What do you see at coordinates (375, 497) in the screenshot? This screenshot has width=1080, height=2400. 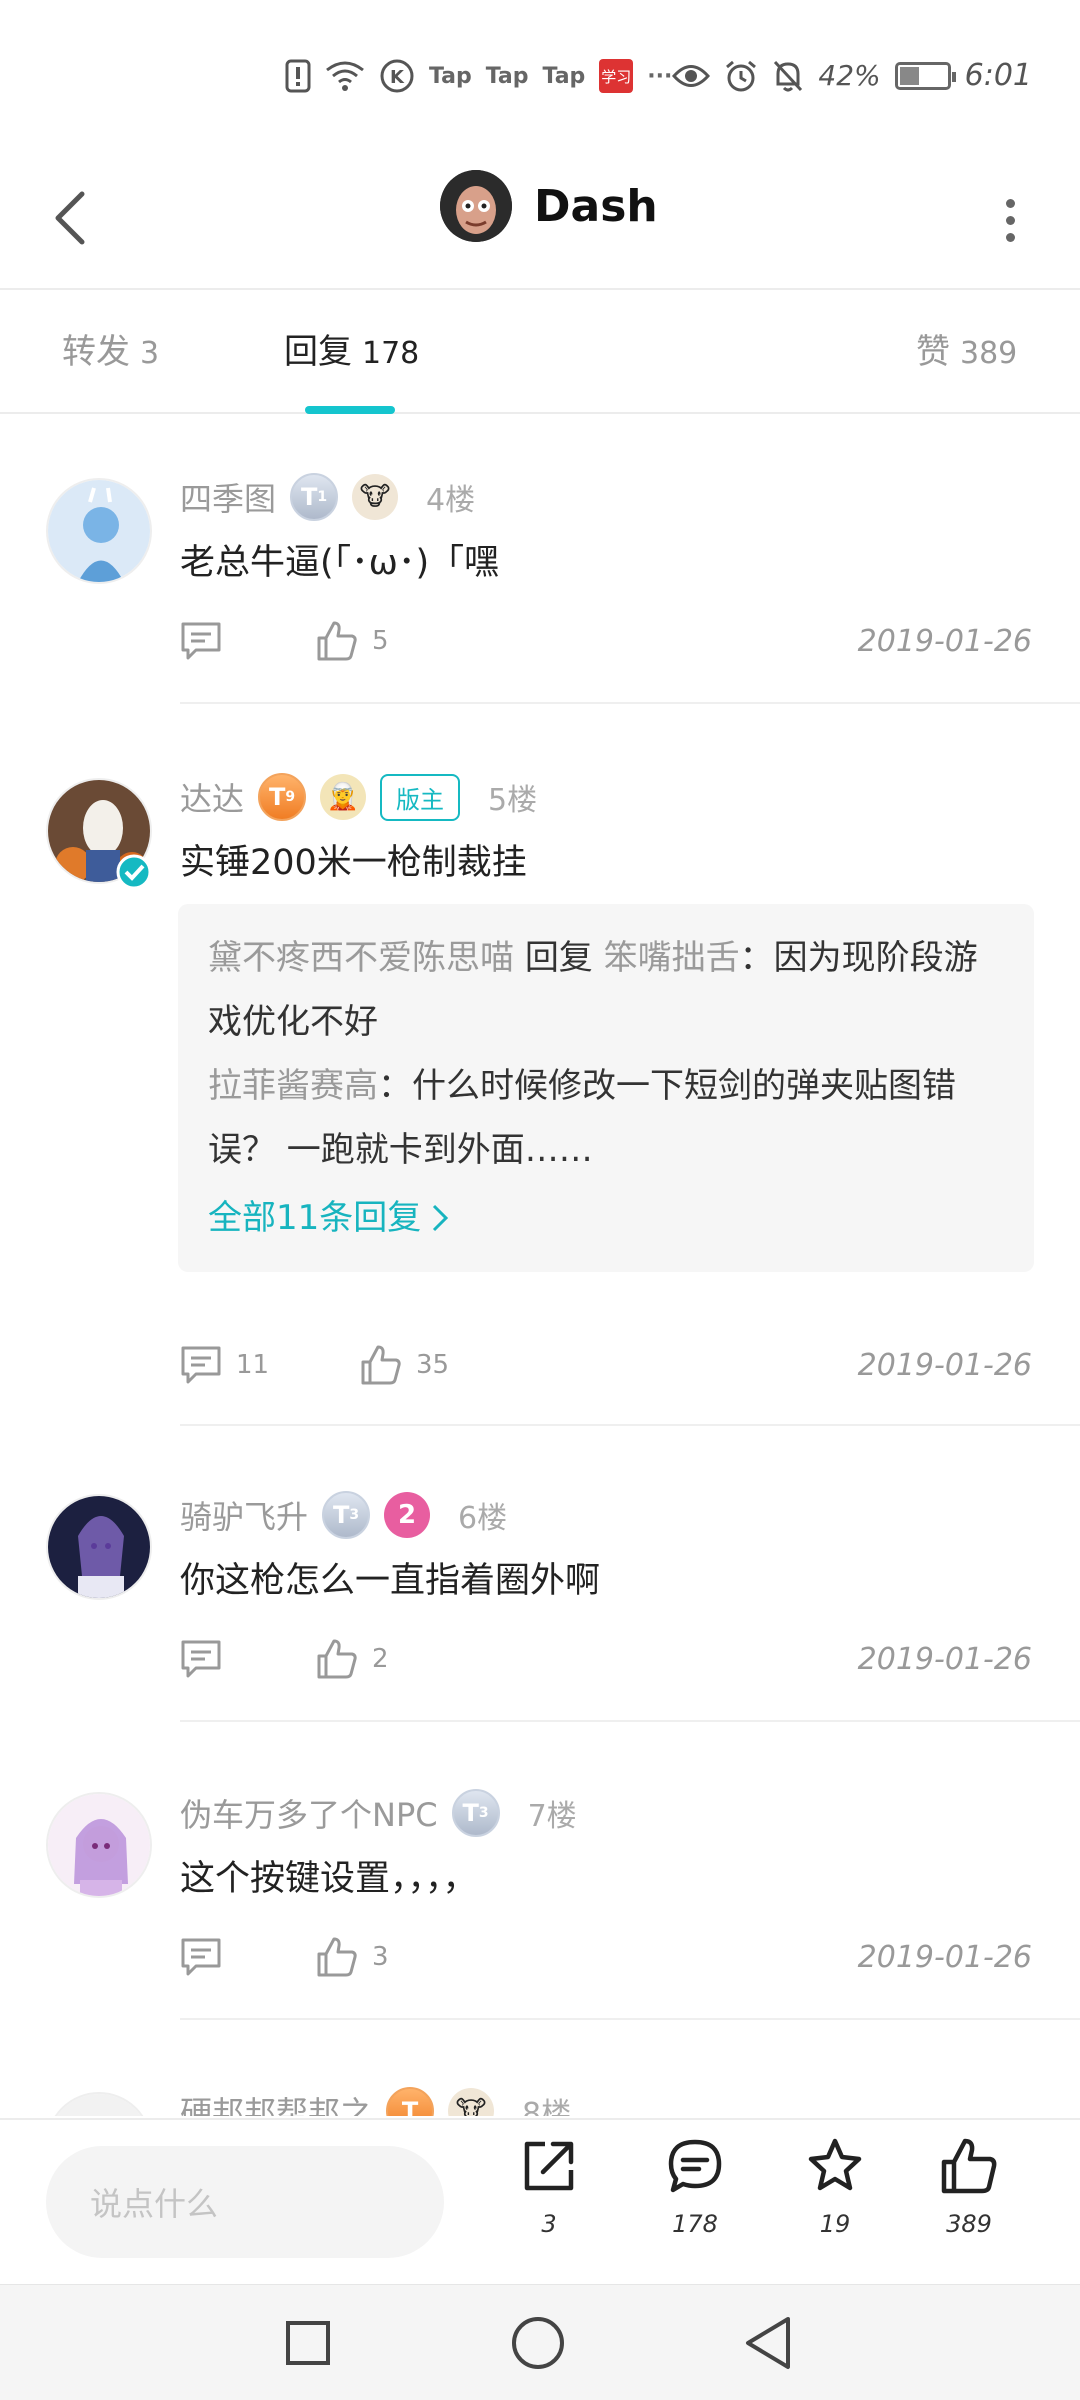 I see `cow-medal-icon: 🐮` at bounding box center [375, 497].